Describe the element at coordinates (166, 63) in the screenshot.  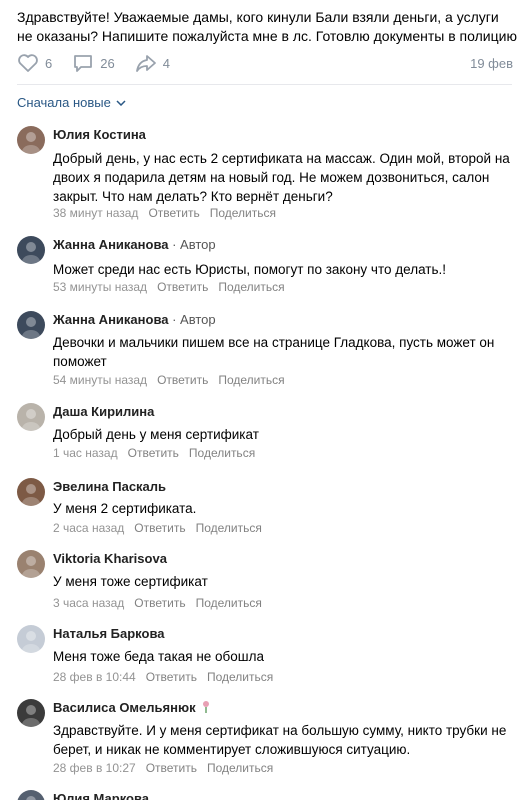
I see `share-count: 4` at that location.